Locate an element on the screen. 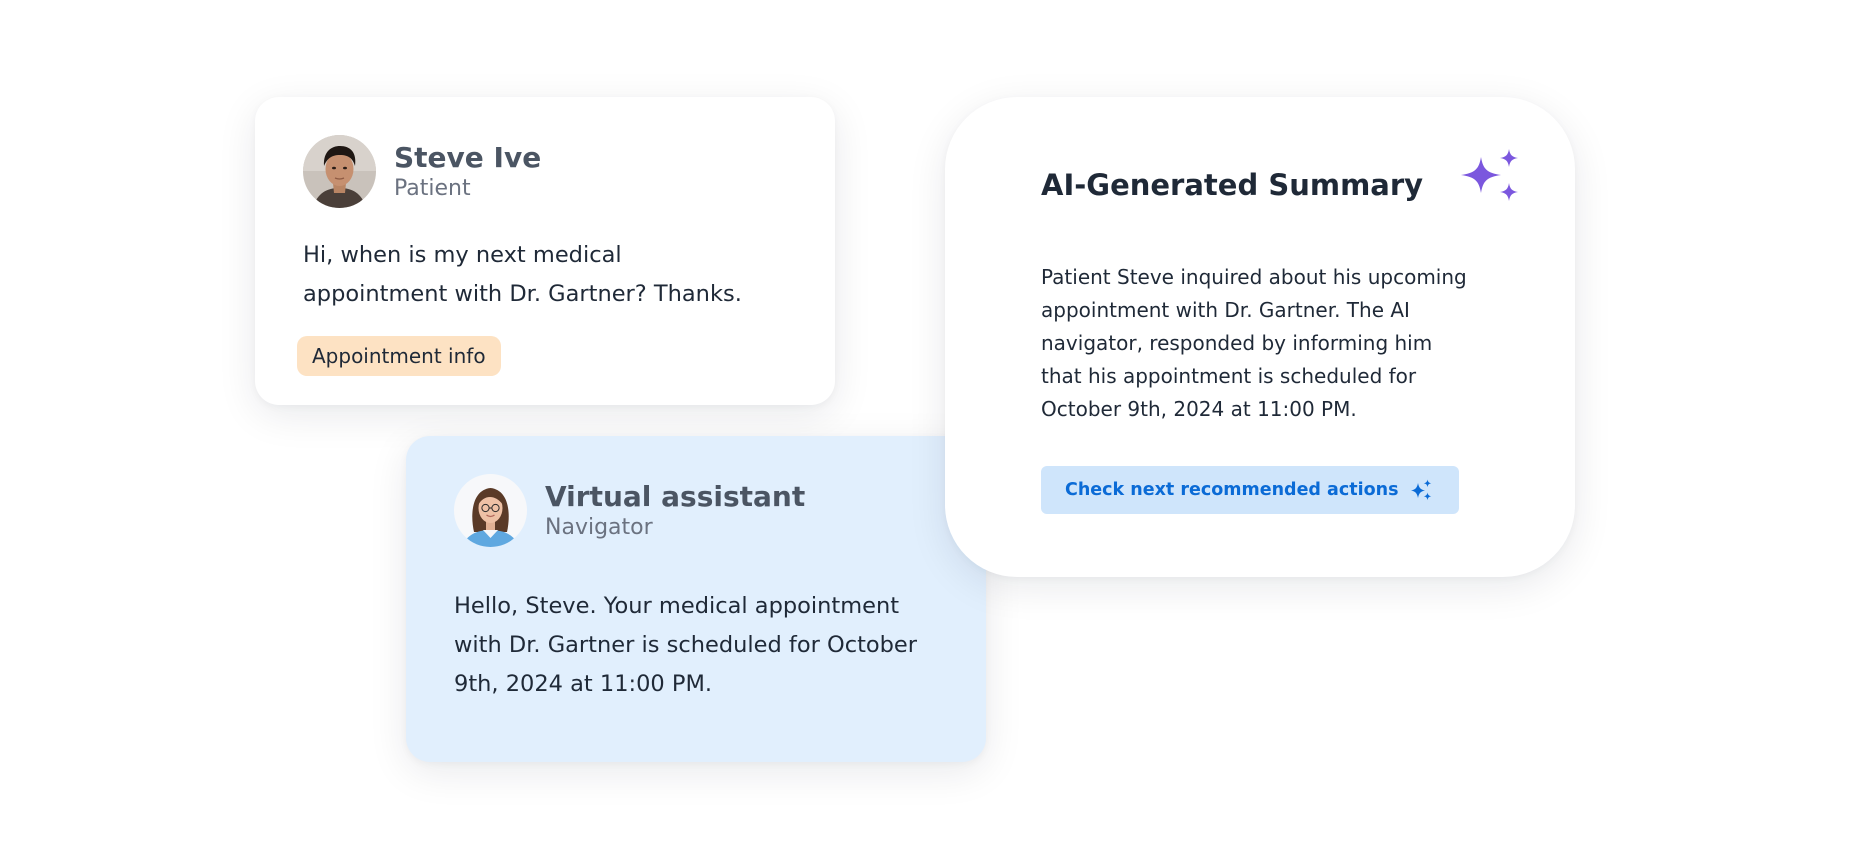 The width and height of the screenshot is (1863, 852). patient-name: Steve Ive is located at coordinates (468, 157).